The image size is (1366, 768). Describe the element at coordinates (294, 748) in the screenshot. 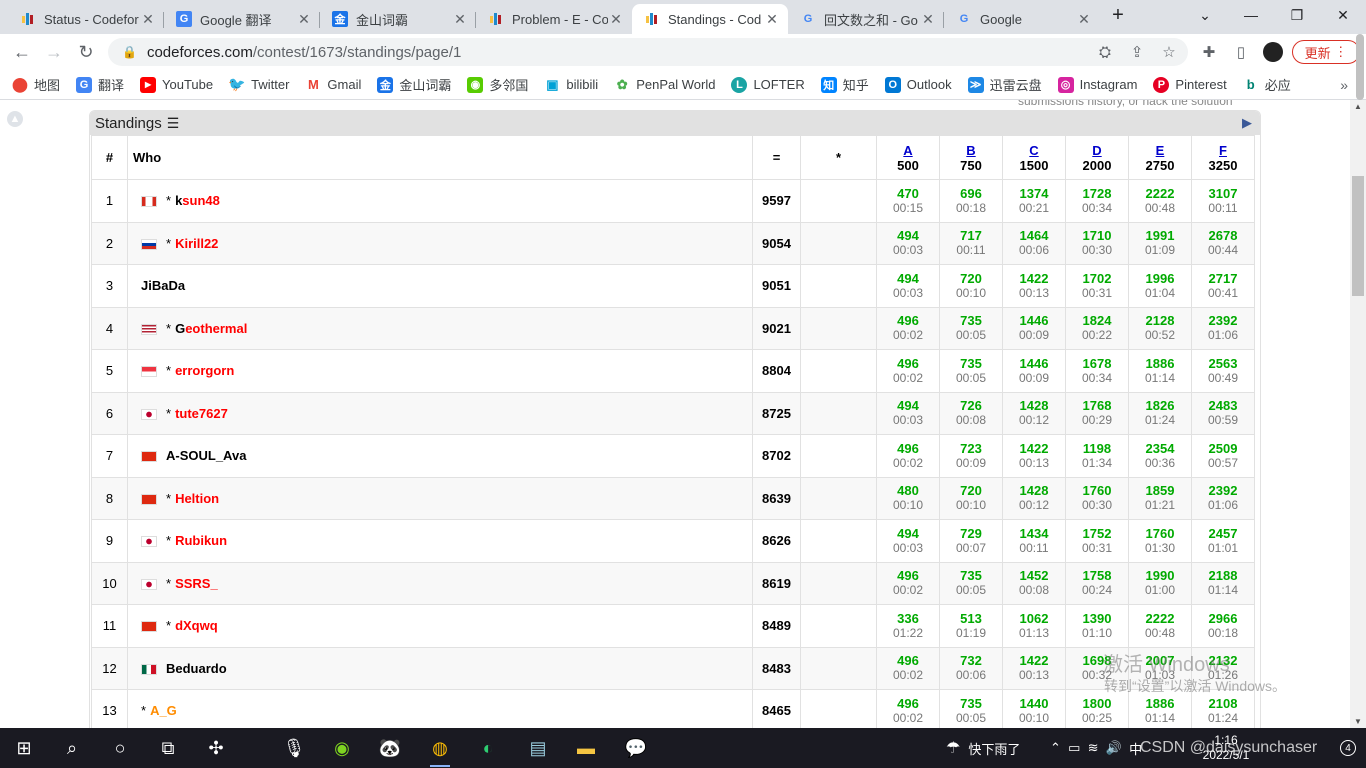

I see `microphone-app-icon: 🎙` at that location.